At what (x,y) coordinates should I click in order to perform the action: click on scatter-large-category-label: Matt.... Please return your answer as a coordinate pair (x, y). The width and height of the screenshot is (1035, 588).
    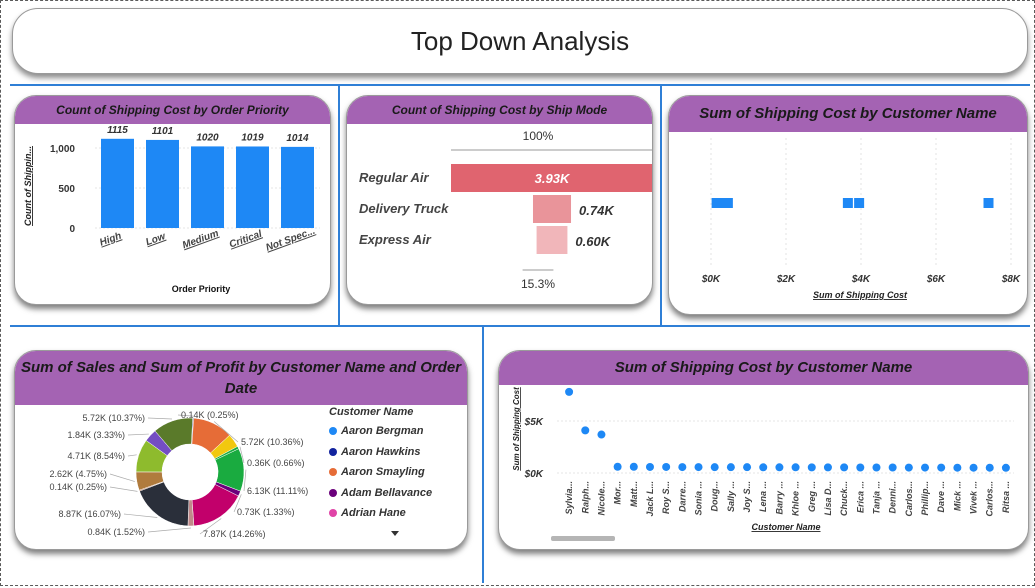
    Looking at the image, I should click on (634, 494).